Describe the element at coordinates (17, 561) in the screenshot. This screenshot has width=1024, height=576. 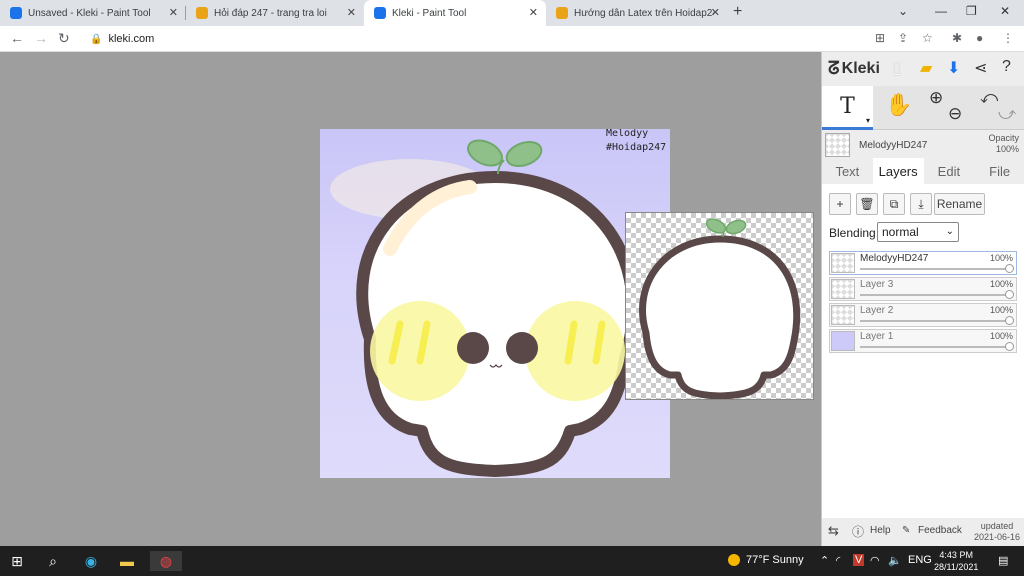
I see `windows-start-icon: ⊞` at that location.